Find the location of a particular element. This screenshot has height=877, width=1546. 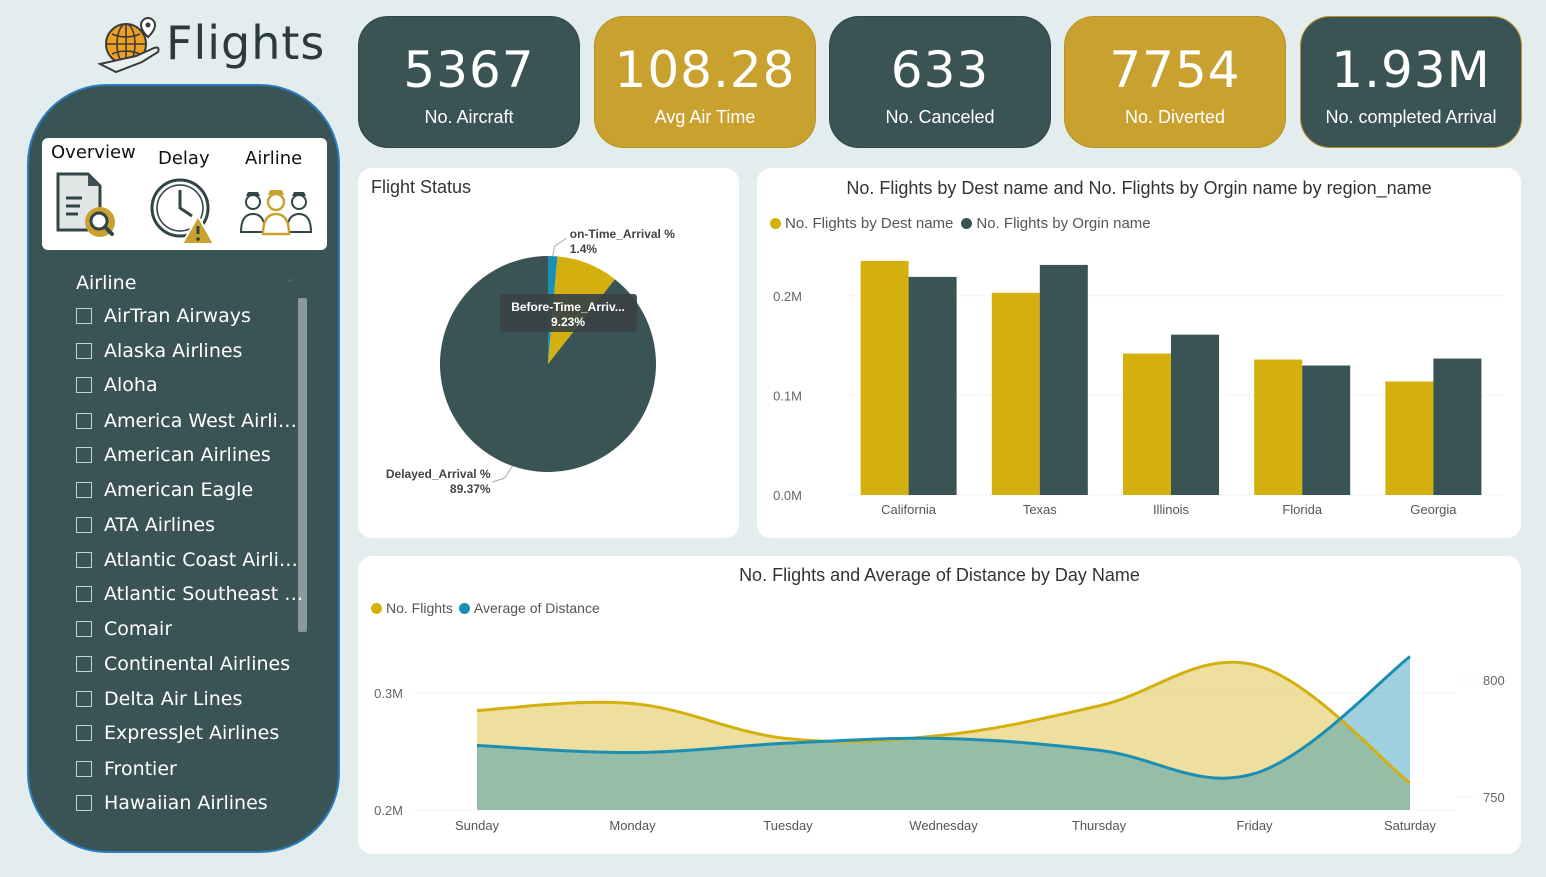

slicer-item-label: American Eagle is located at coordinates (179, 490).